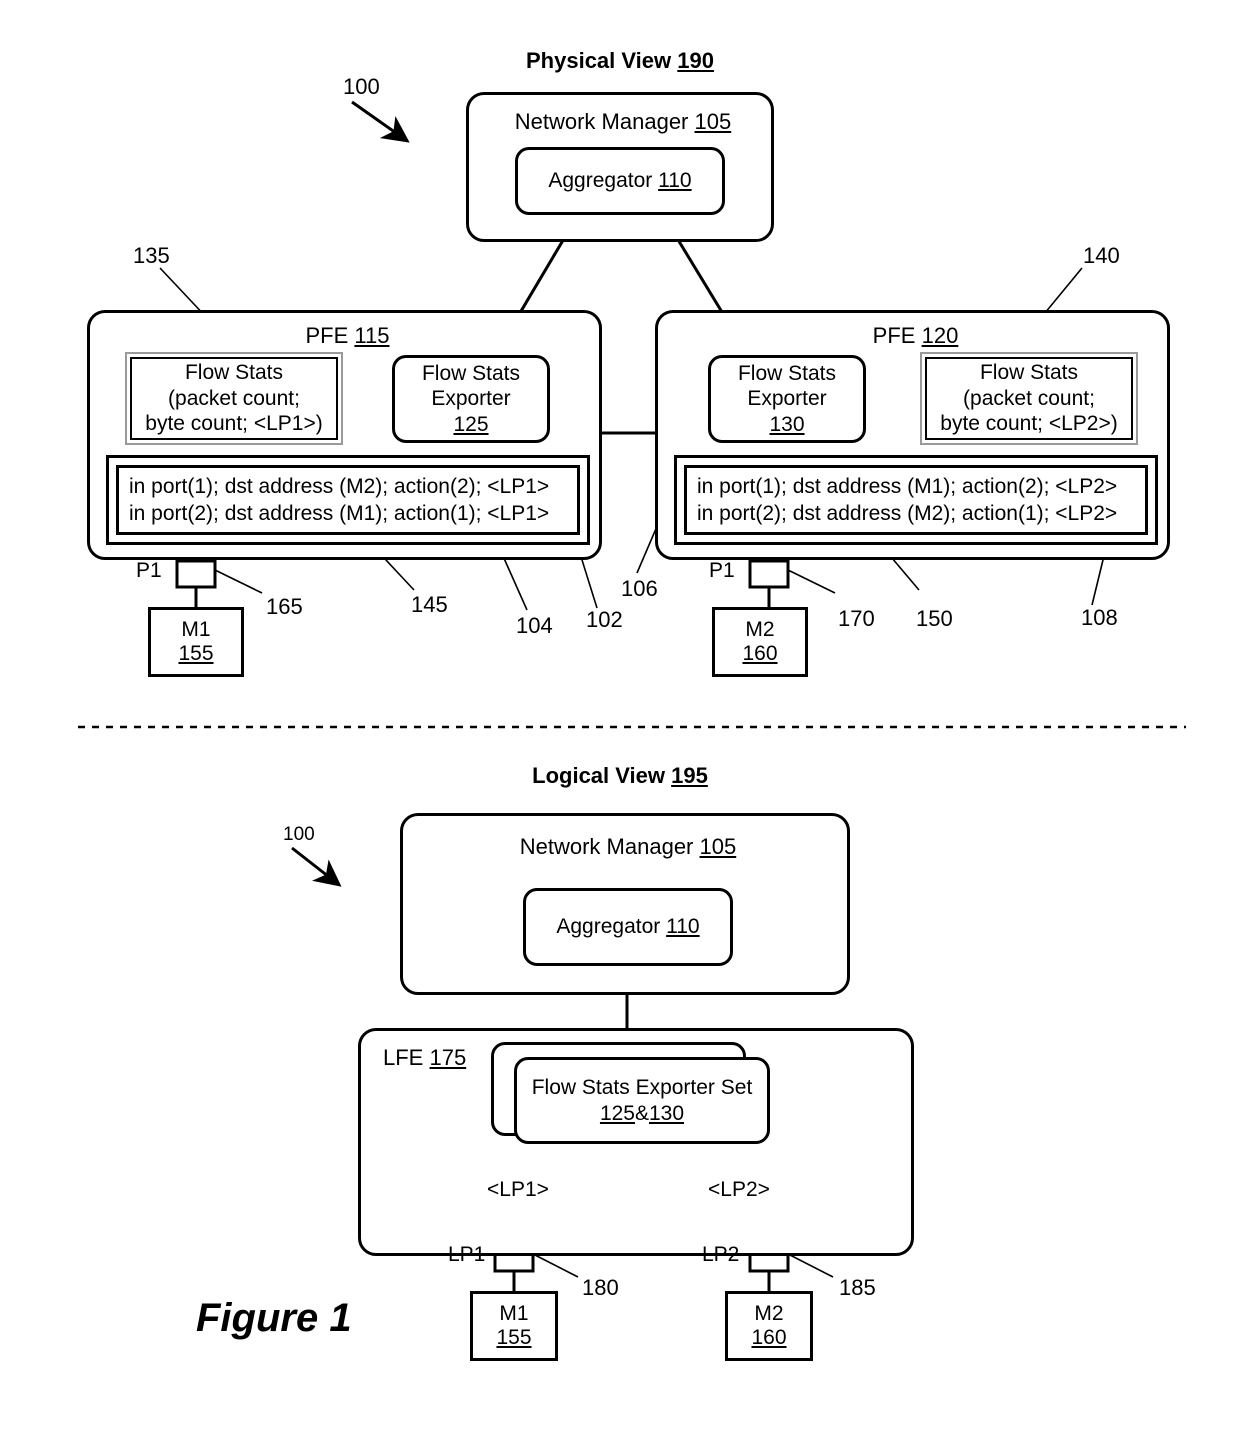 The height and width of the screenshot is (1430, 1240). What do you see at coordinates (683, 926) in the screenshot?
I see `aggregator-ref-logical: 110` at bounding box center [683, 926].